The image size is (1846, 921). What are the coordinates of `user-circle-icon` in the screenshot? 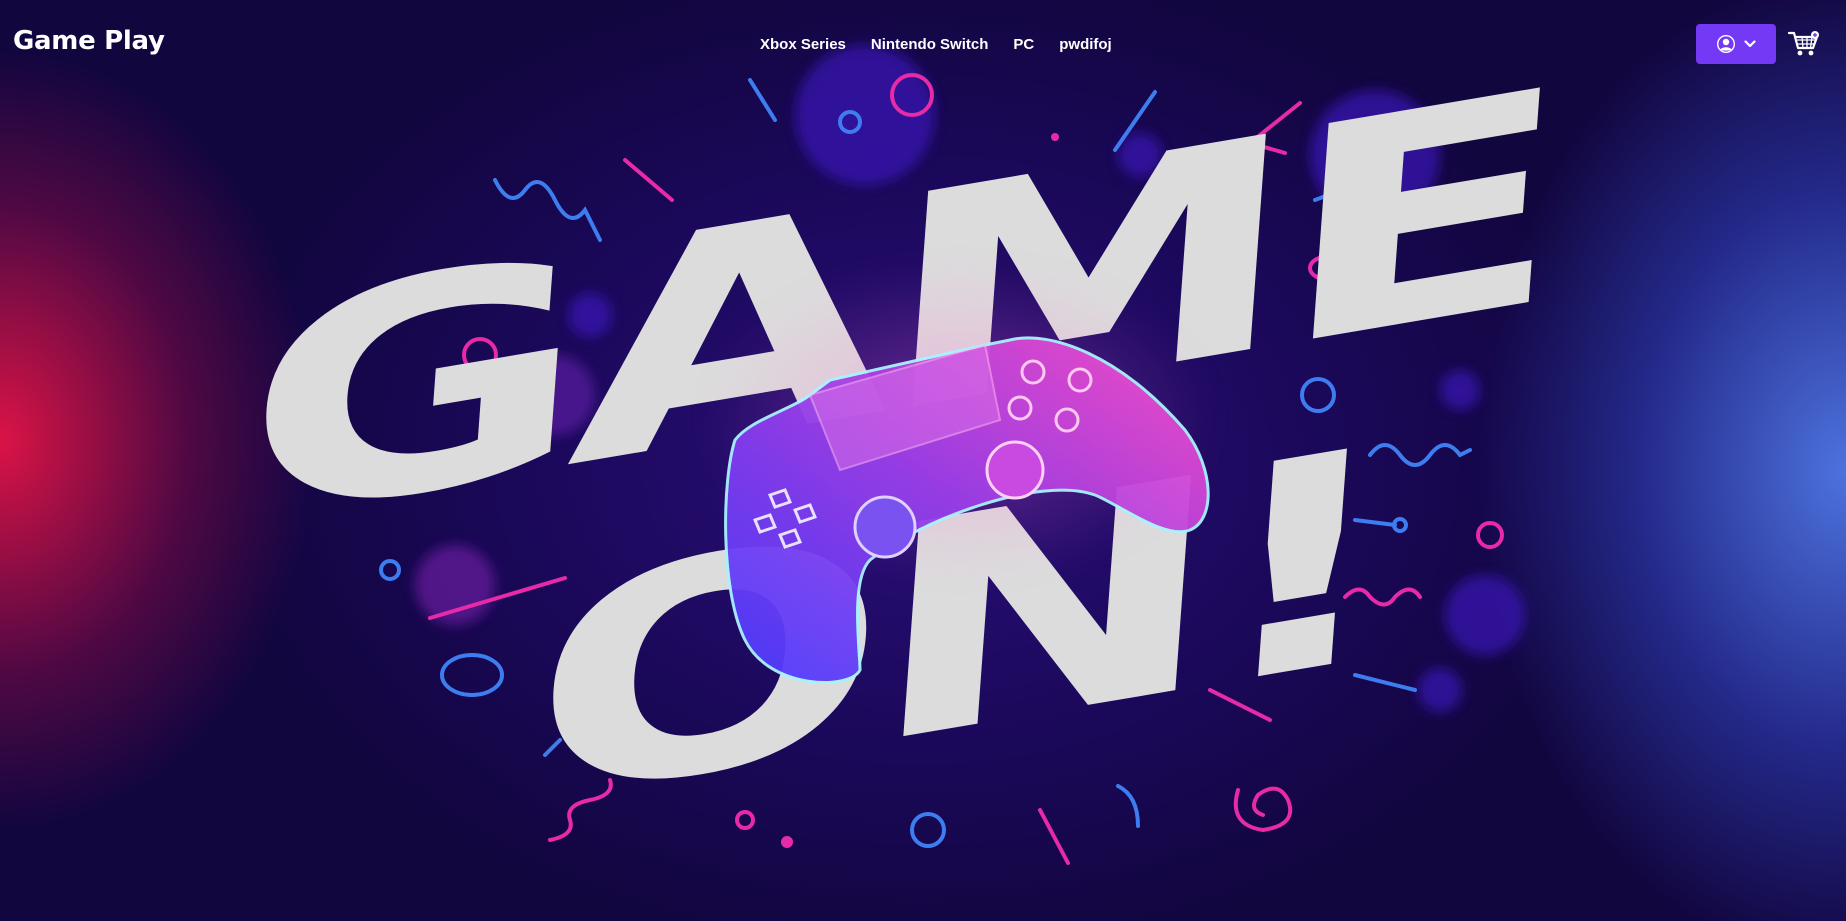 It's located at (1726, 44).